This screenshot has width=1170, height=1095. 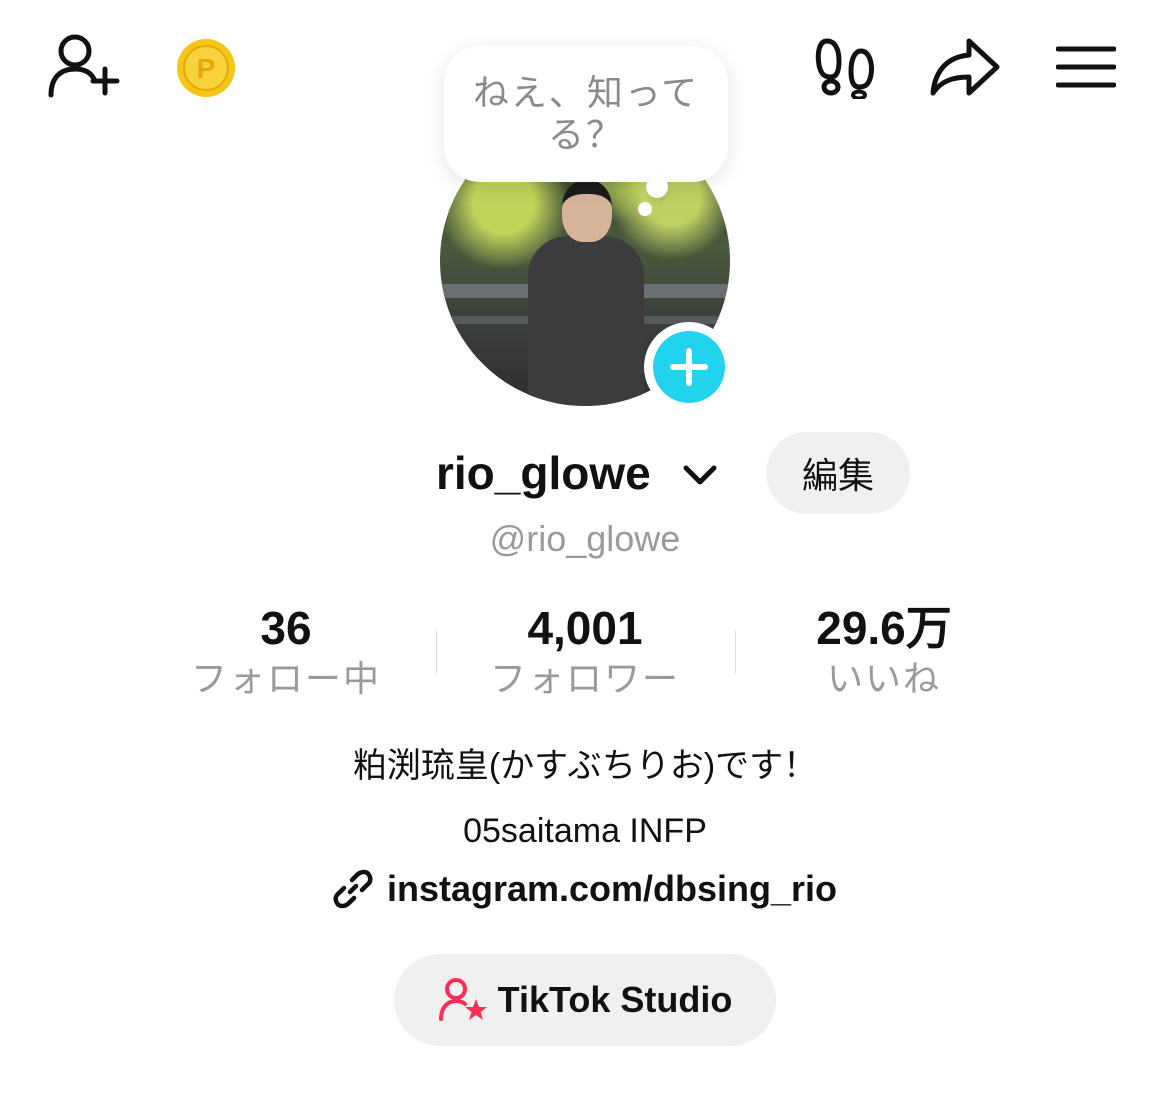 What do you see at coordinates (585, 538) in the screenshot?
I see `user-handle: @rio_glowe` at bounding box center [585, 538].